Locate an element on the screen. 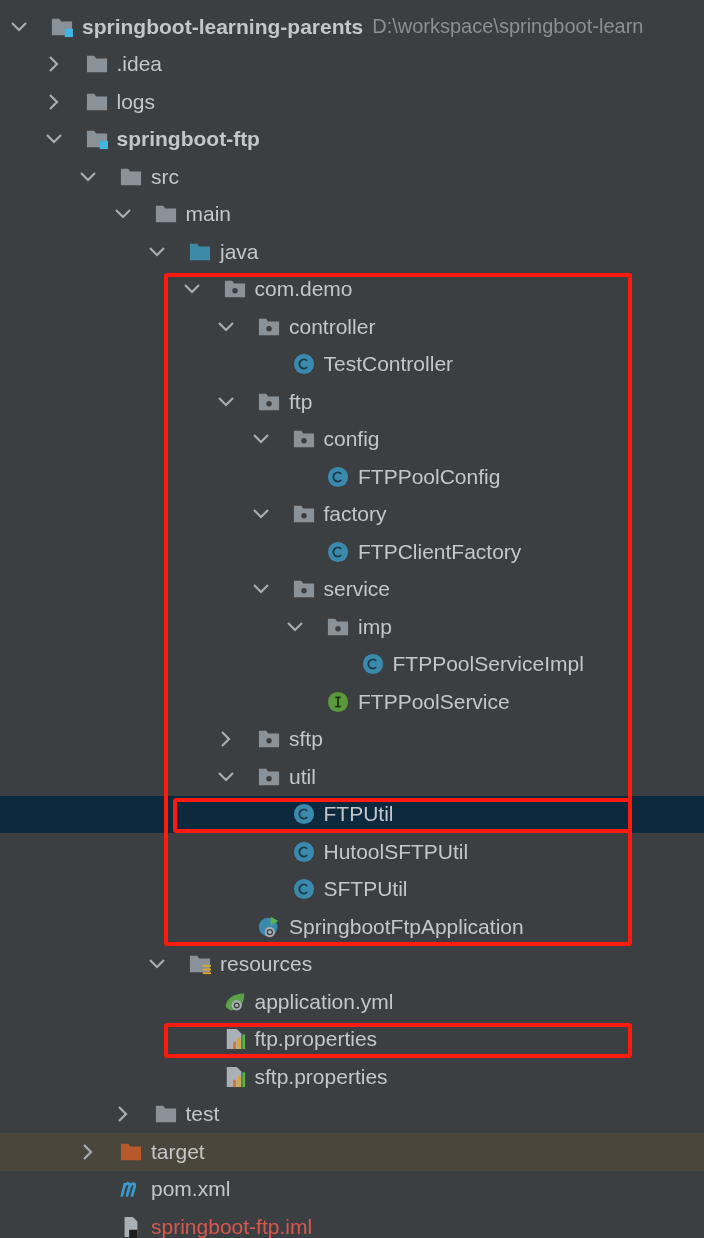 Image resolution: width=704 pixels, height=1238 pixels. tree-item-label: resources is located at coordinates (266, 964).